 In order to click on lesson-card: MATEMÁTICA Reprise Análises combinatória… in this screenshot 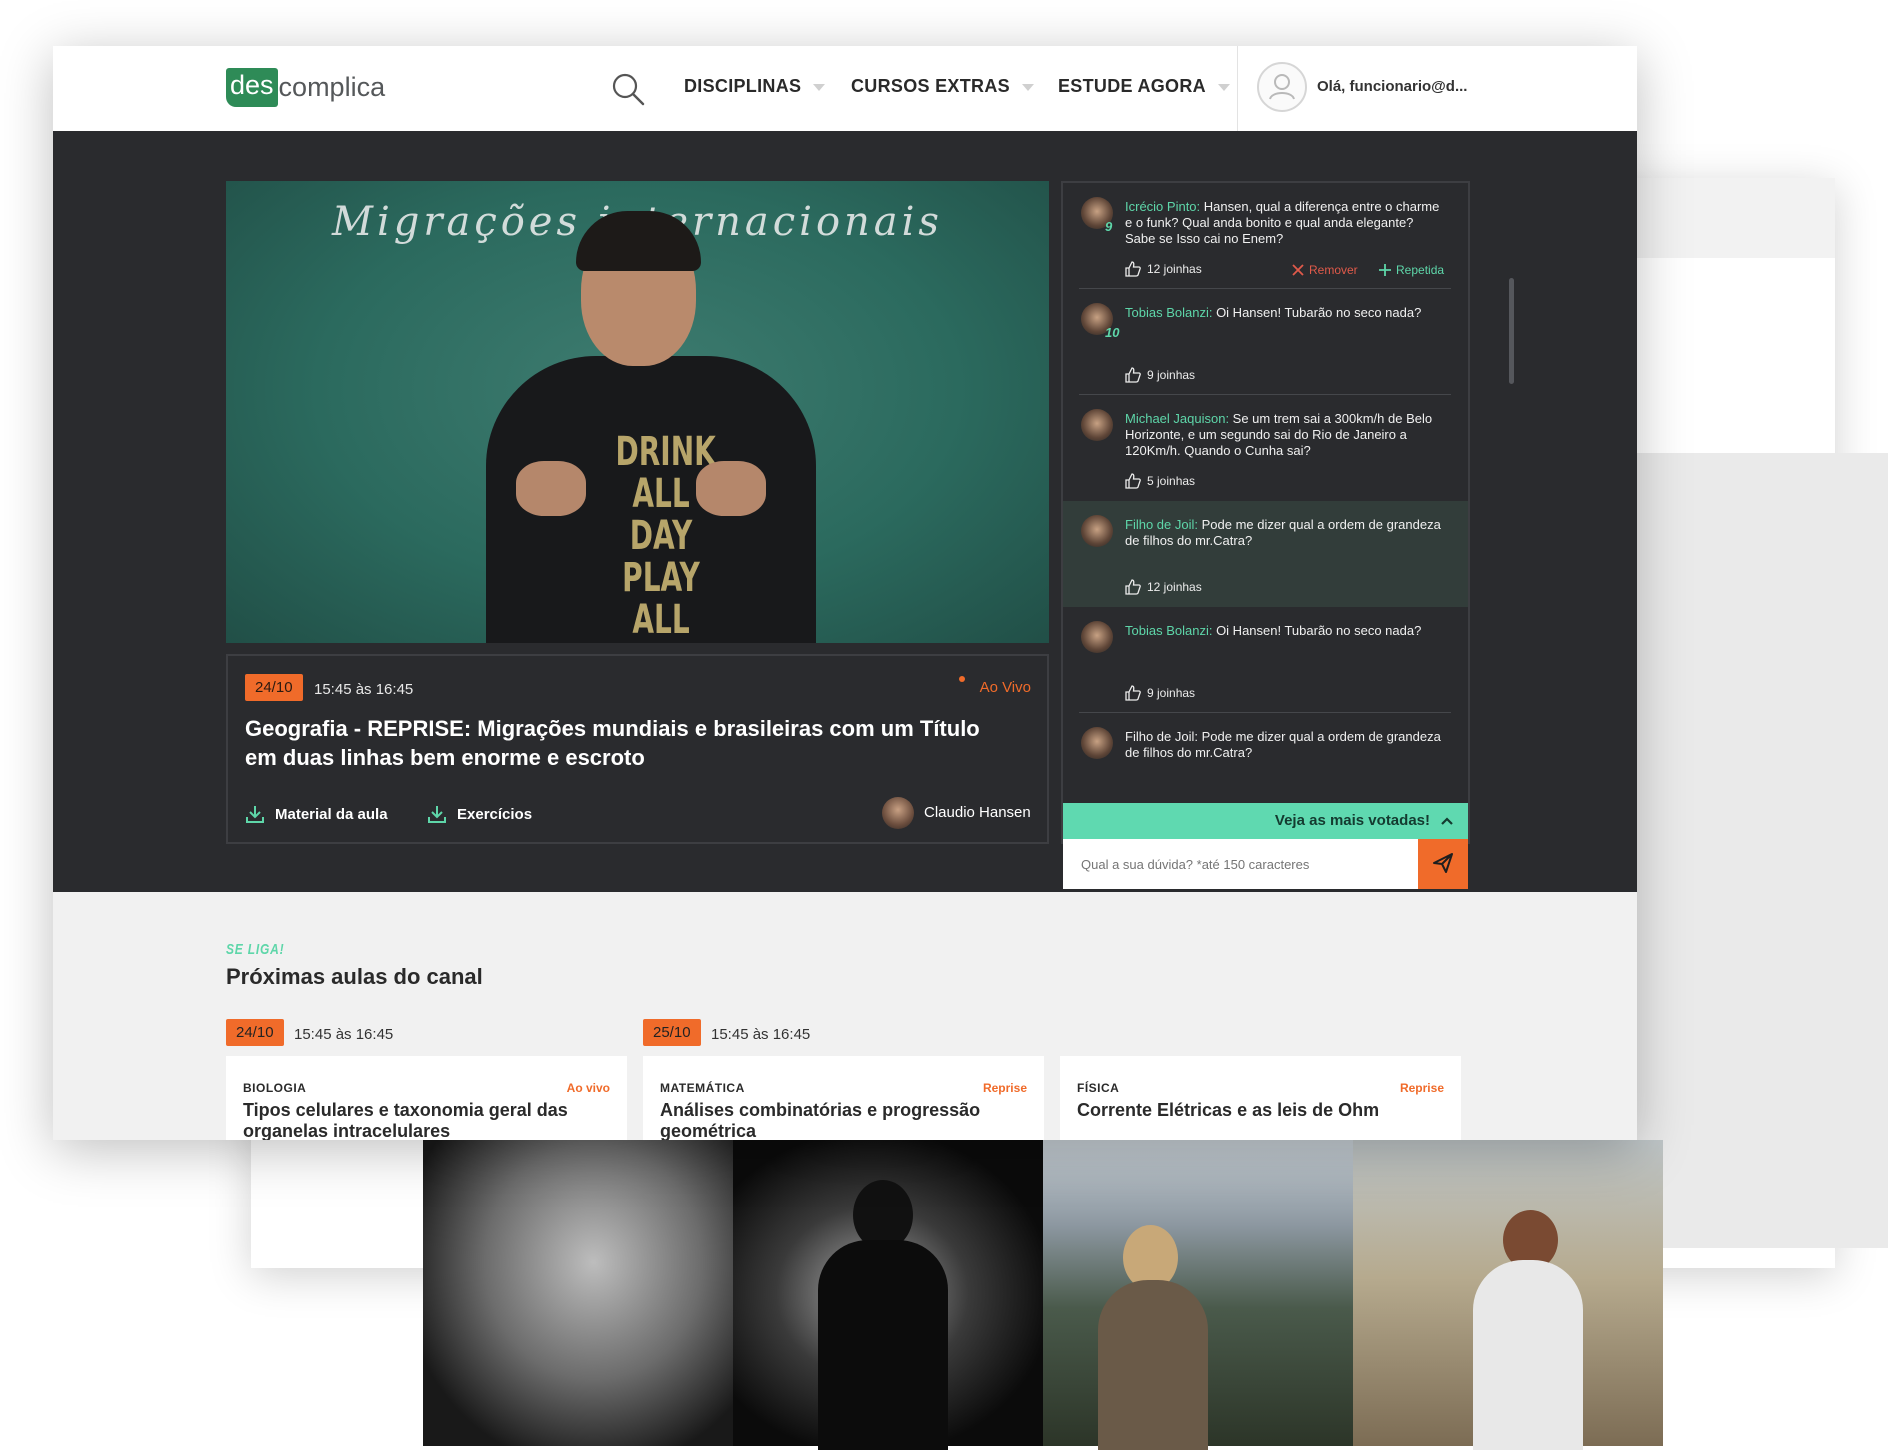, I will do `click(843, 1098)`.